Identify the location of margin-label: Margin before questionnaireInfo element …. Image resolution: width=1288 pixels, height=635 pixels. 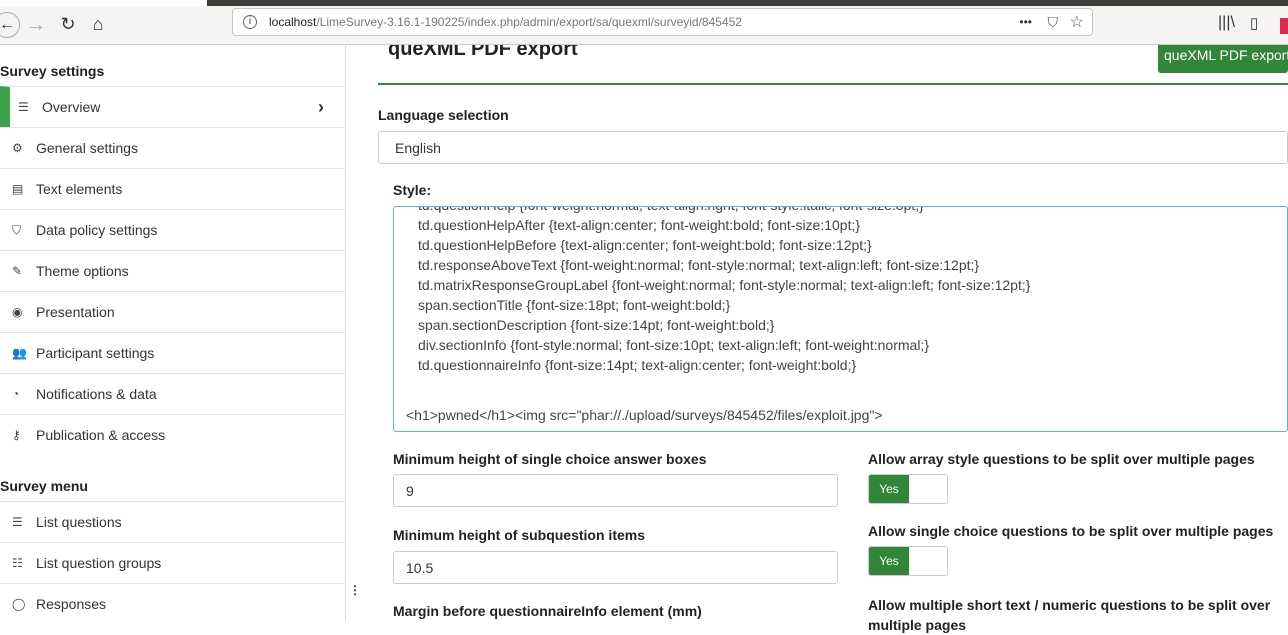
(547, 611).